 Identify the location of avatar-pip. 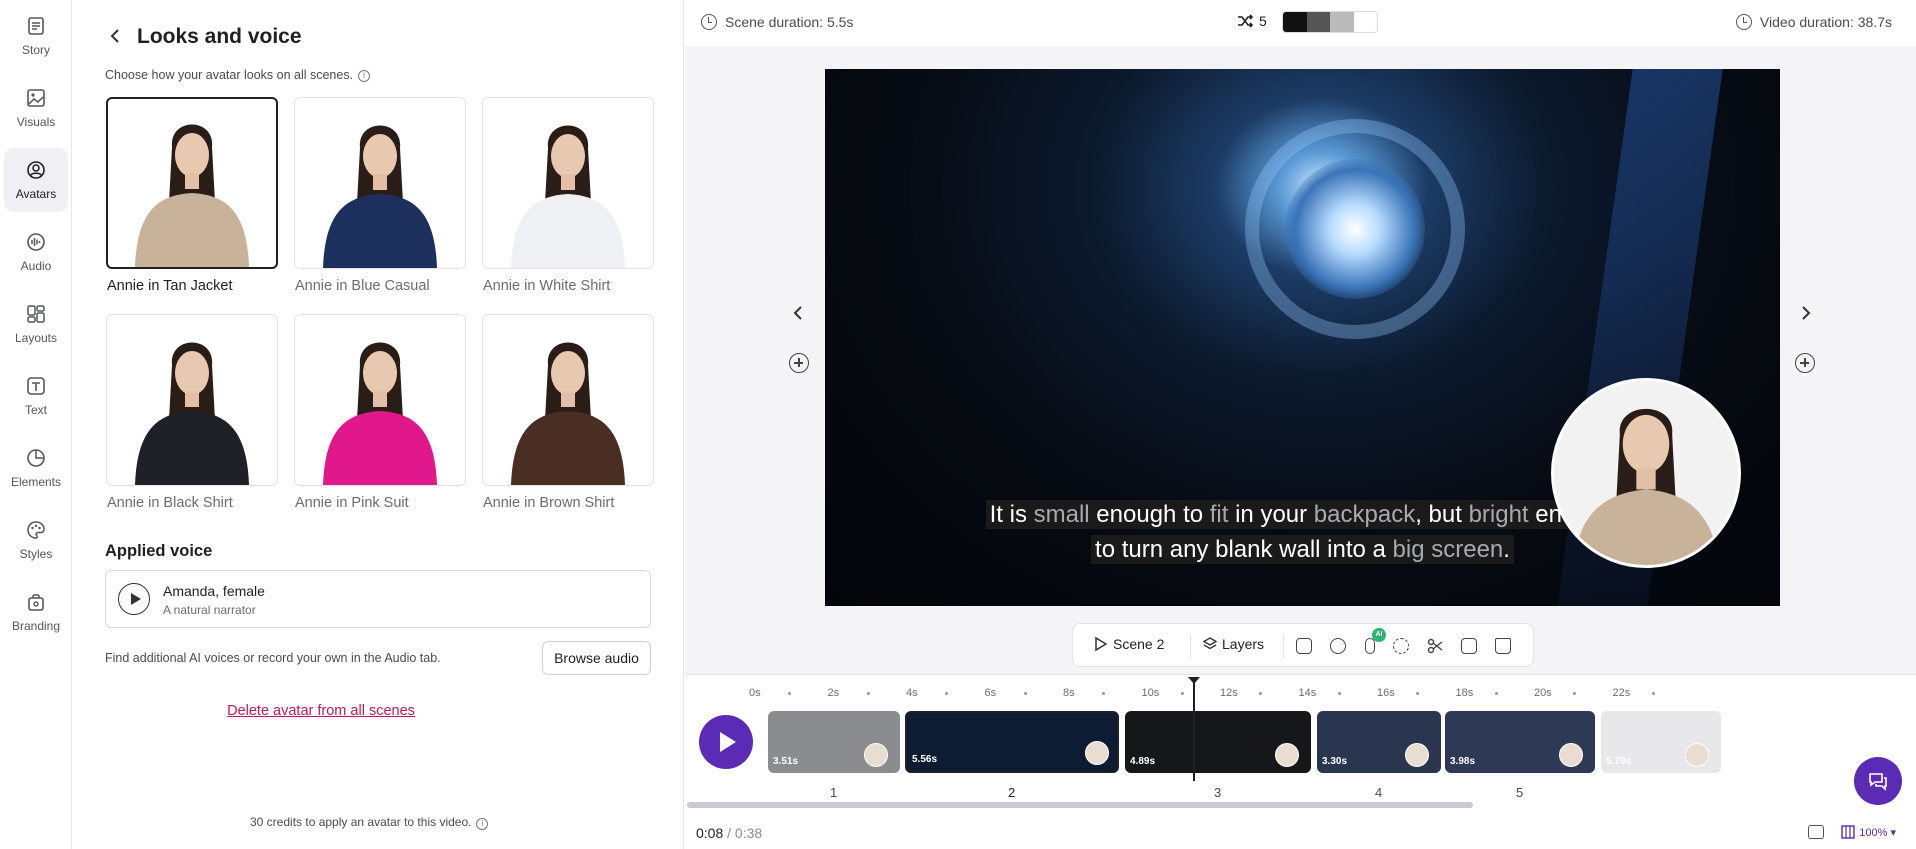
(1646, 473).